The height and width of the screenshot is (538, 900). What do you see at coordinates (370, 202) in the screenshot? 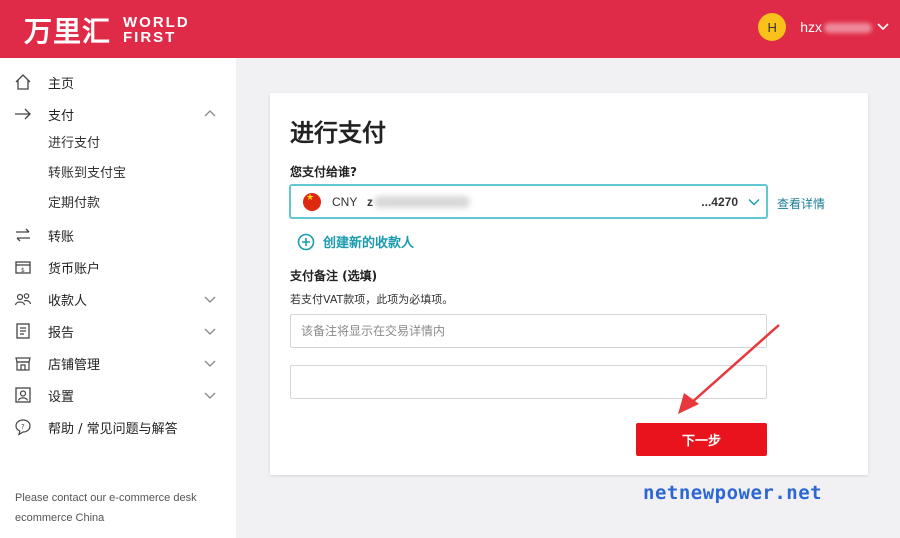
I see `payee-name: z` at bounding box center [370, 202].